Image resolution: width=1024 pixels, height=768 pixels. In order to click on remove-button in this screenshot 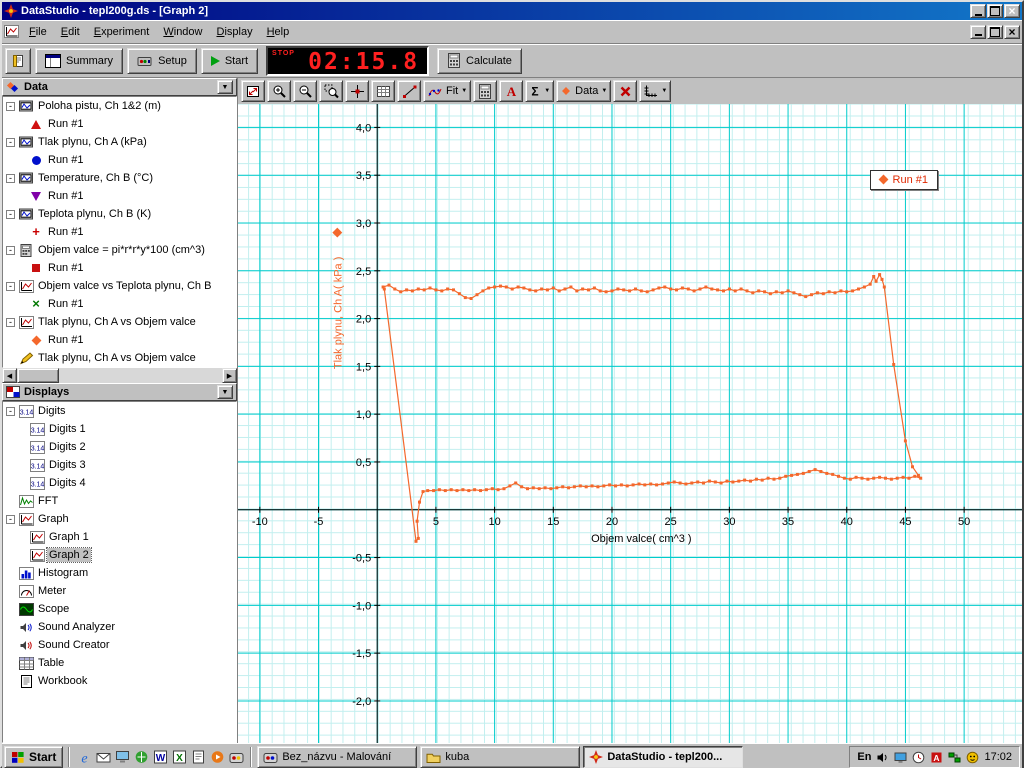, I will do `click(625, 91)`.